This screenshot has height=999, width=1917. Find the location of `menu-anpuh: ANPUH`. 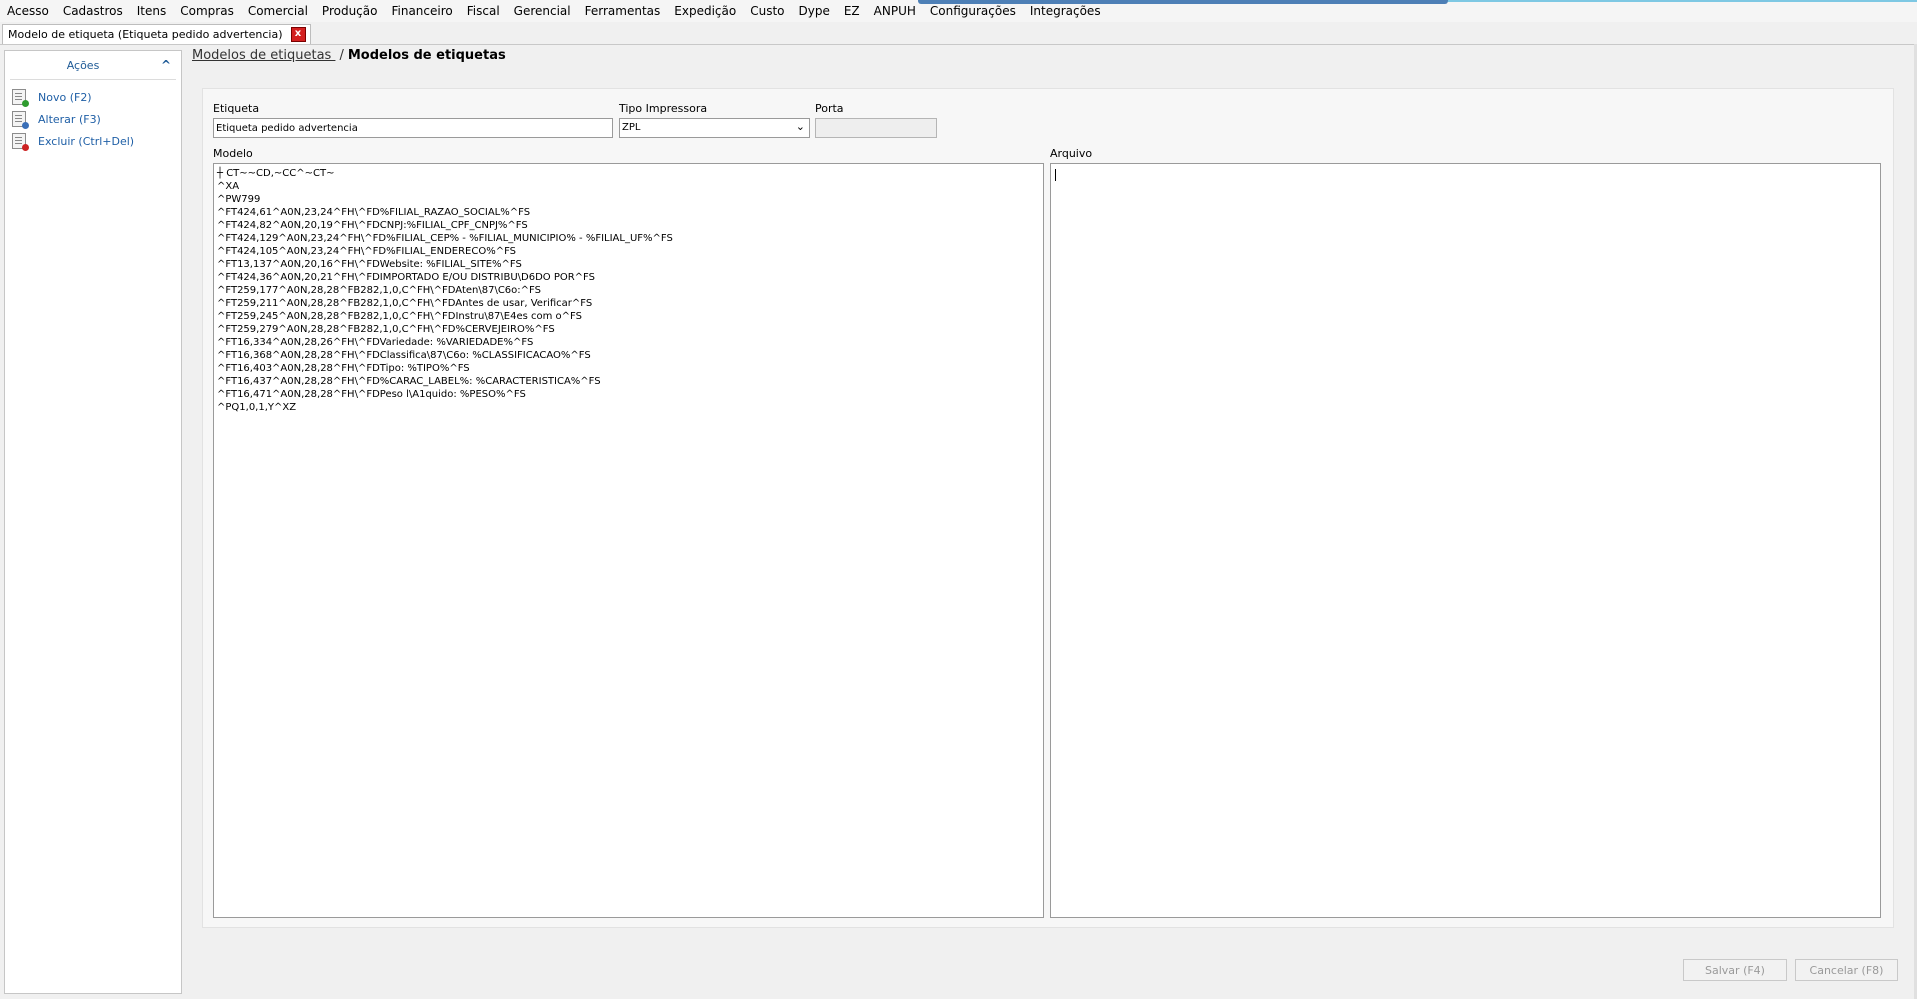

menu-anpuh: ANPUH is located at coordinates (895, 11).